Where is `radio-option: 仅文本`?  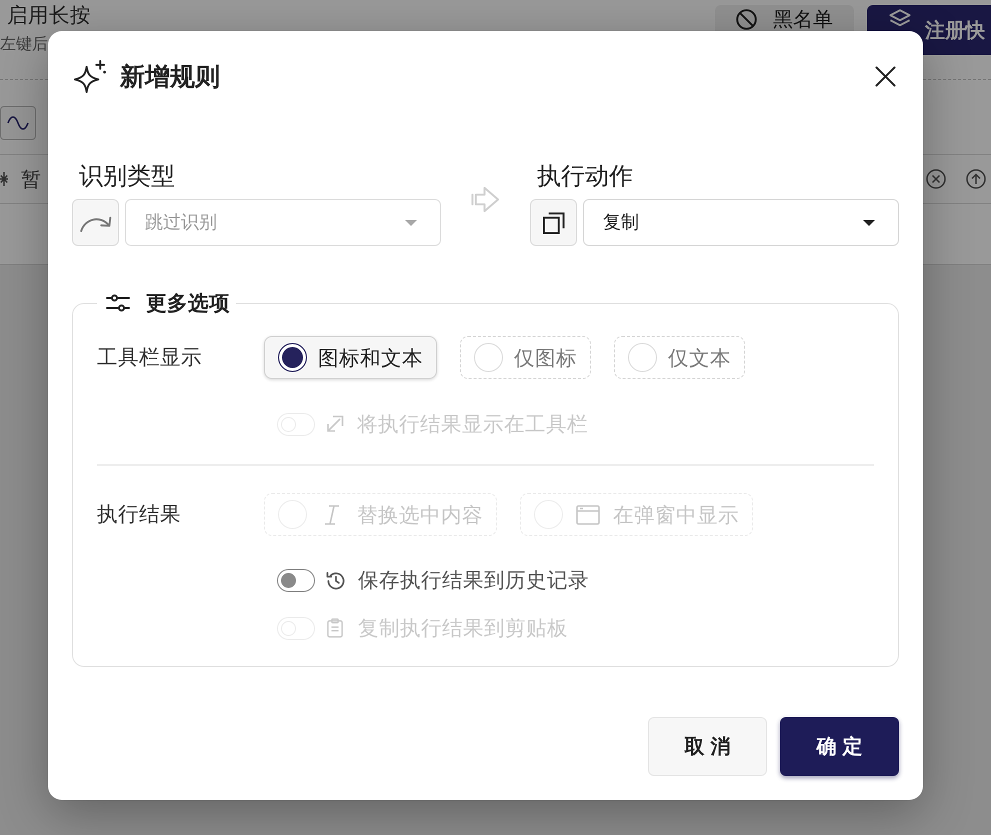
radio-option: 仅文本 is located at coordinates (679, 357).